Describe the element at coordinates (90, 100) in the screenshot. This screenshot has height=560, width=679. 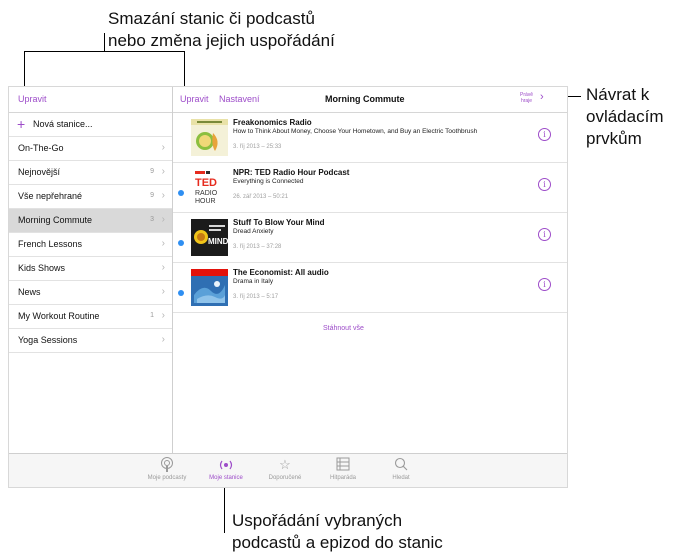
I see `sidebar-navbar: Upravit` at that location.